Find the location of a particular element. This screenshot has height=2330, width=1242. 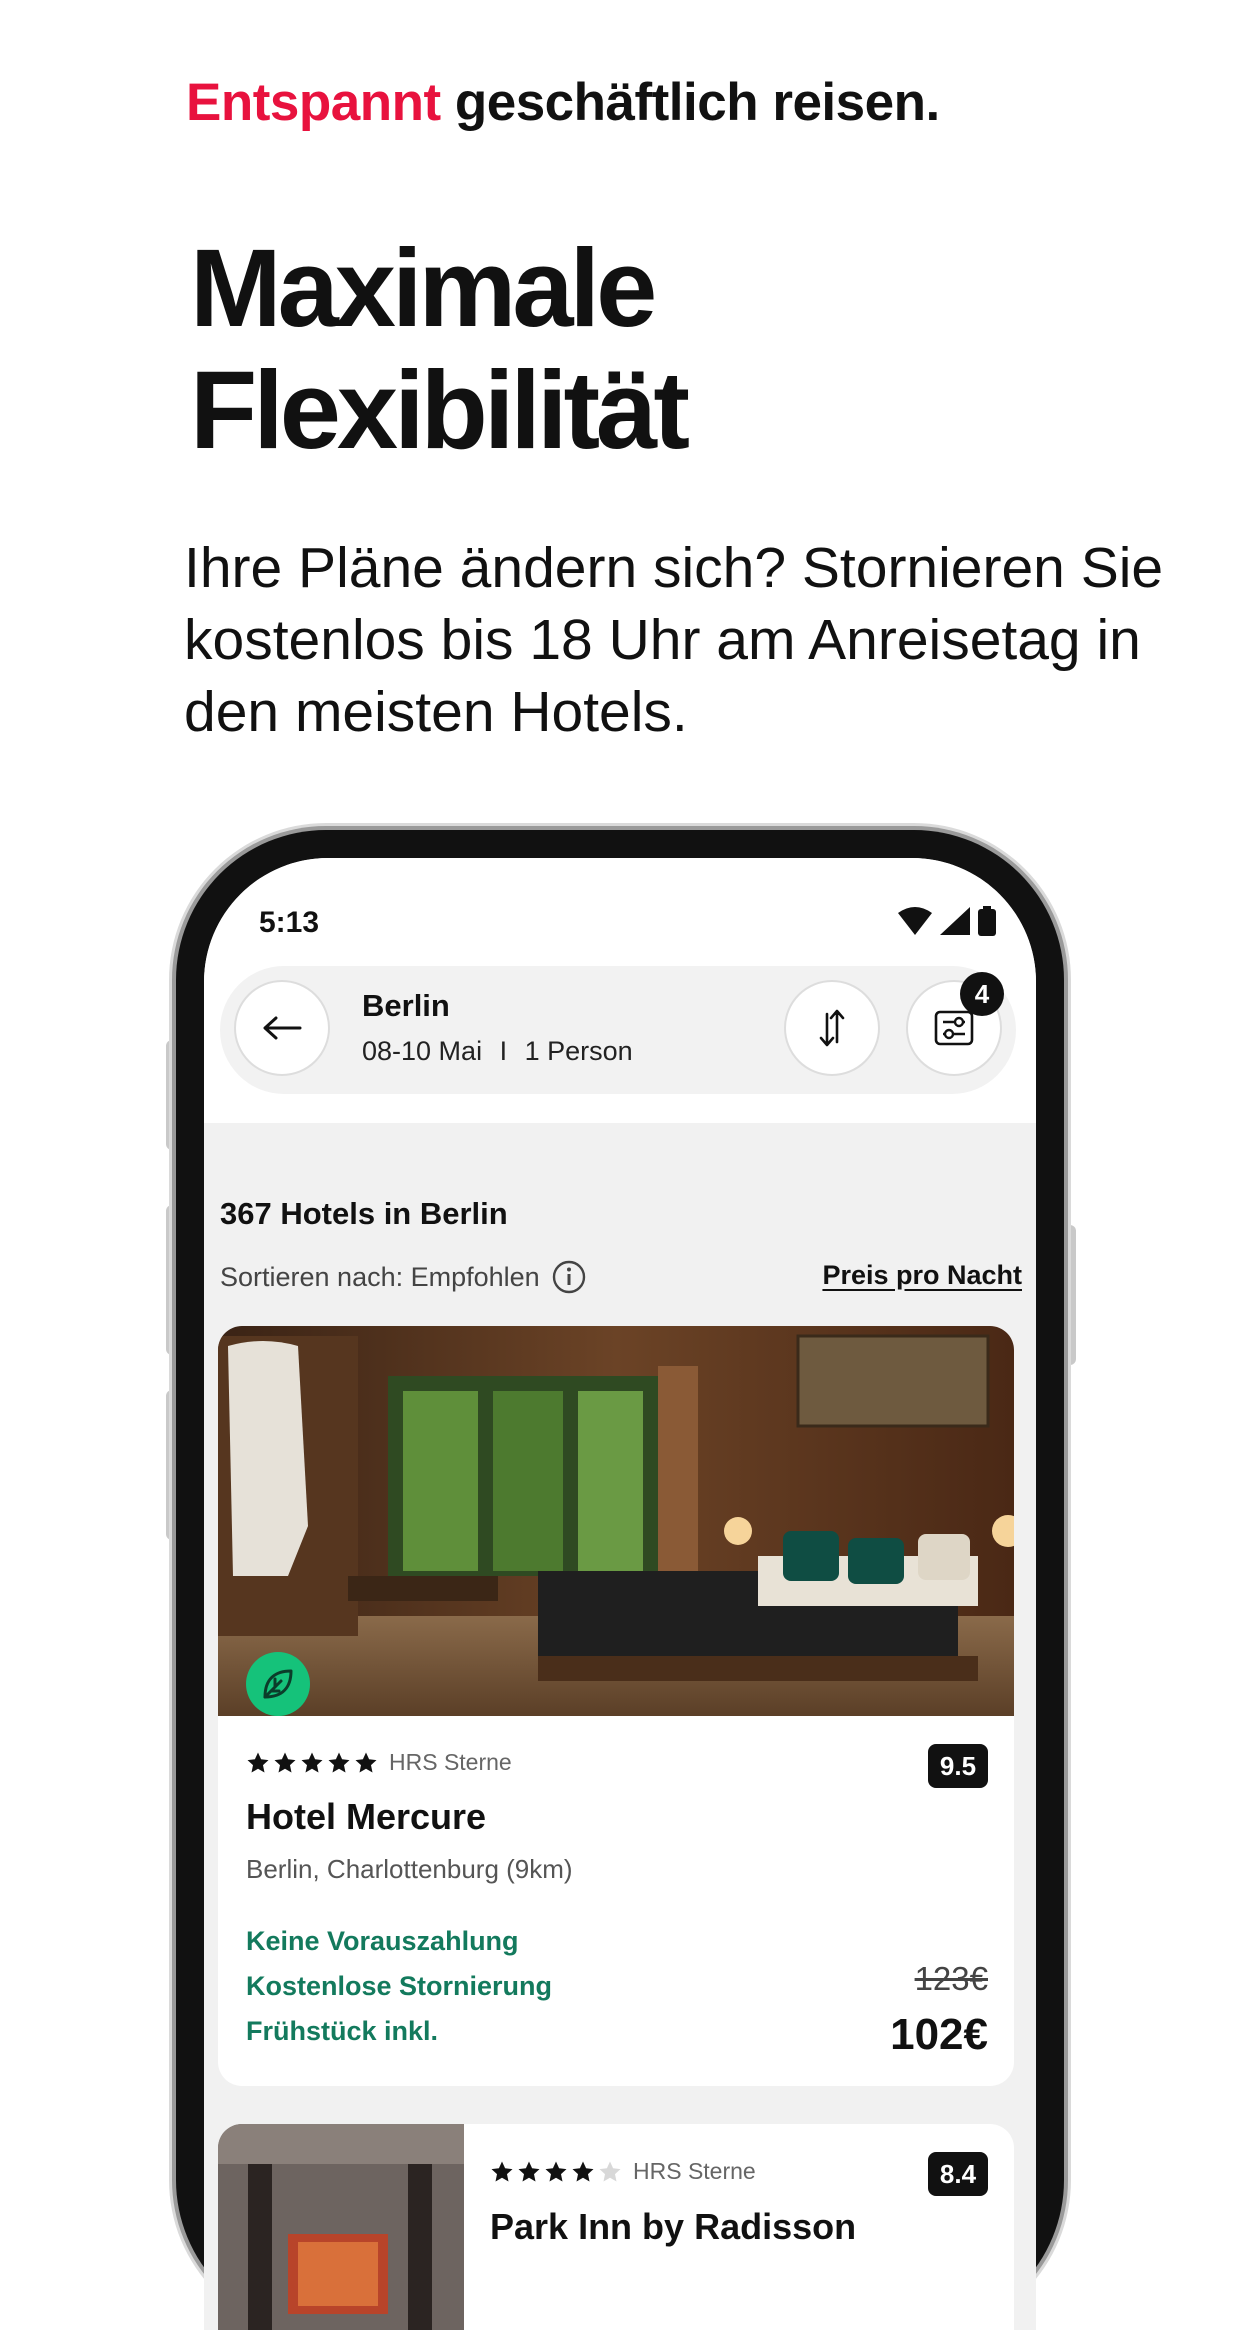

benefit-breakfast: Frühstück inkl. is located at coordinates (342, 2031).